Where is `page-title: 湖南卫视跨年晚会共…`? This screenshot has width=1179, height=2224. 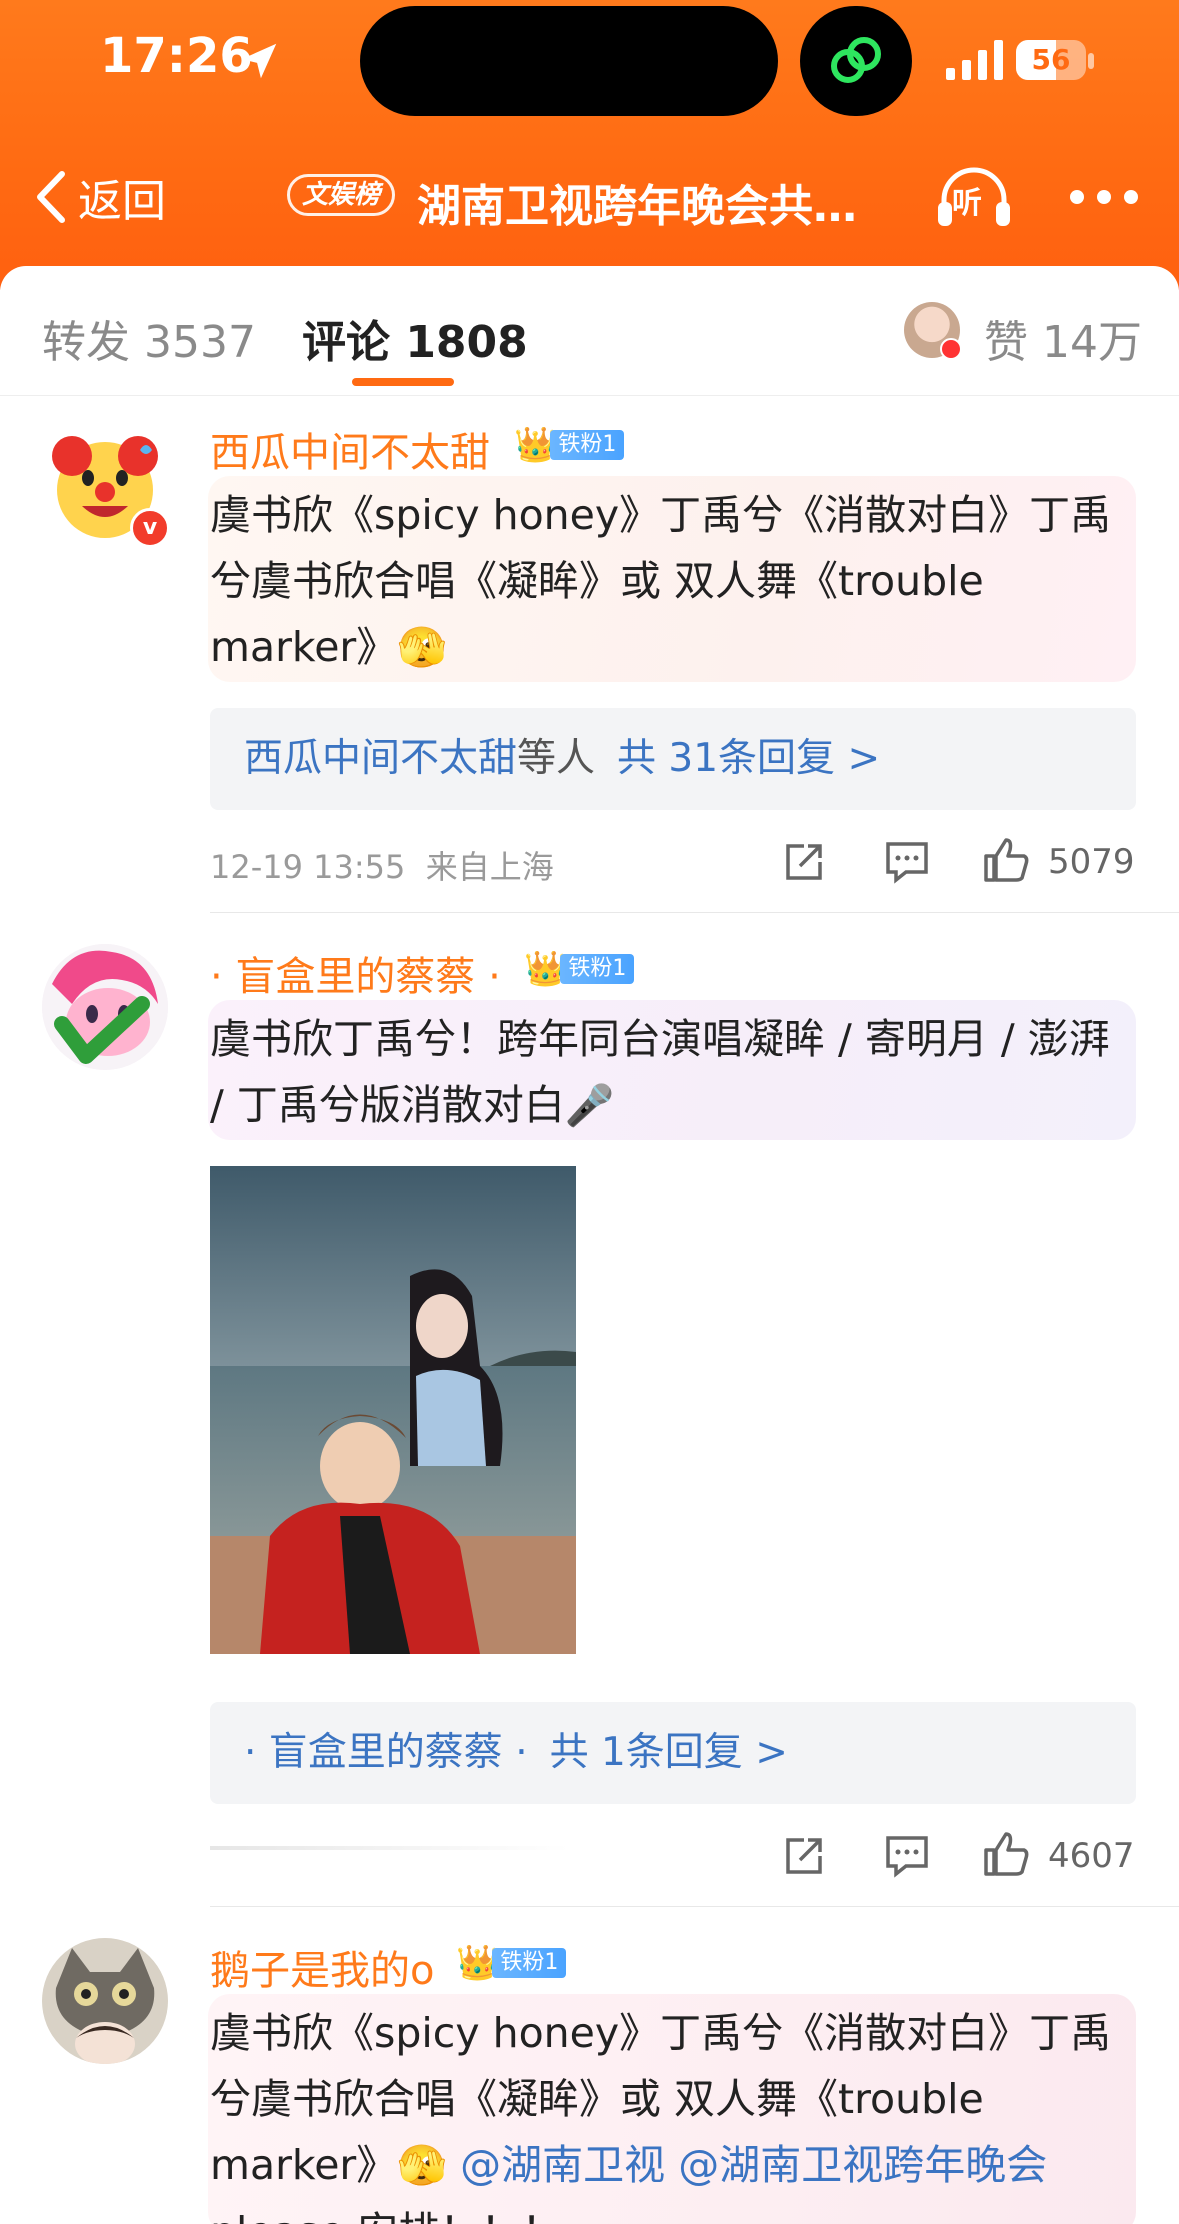 page-title: 湖南卫视跨年晚会共… is located at coordinates (637, 206).